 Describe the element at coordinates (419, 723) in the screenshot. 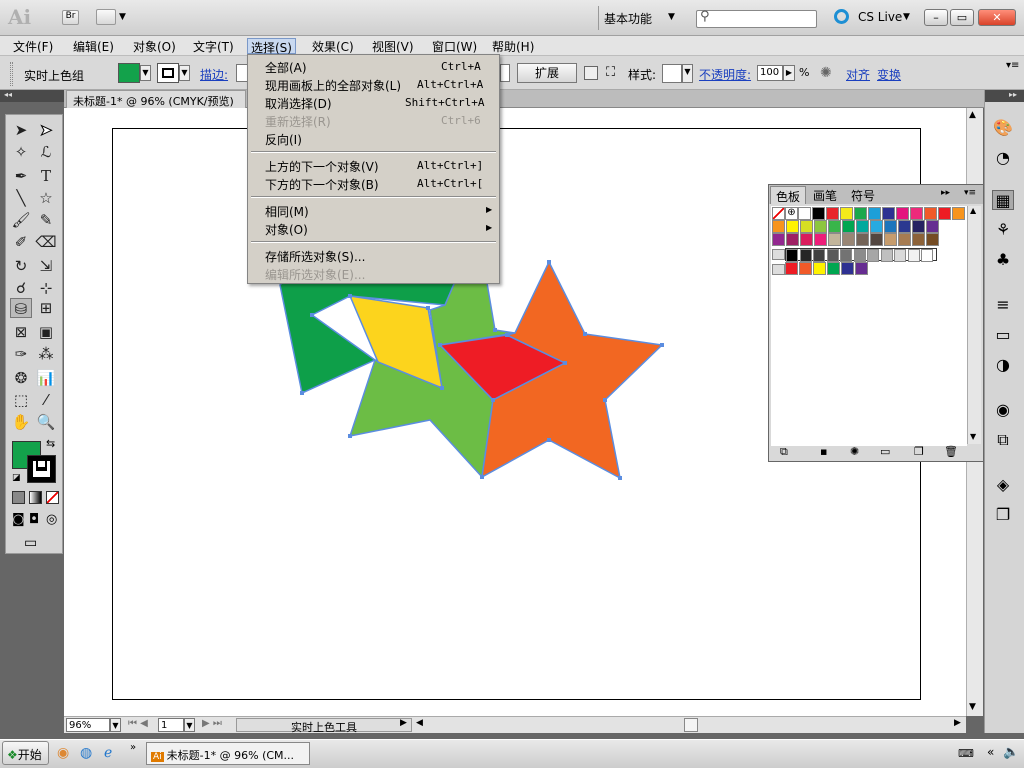

I see `scroll-left-icon: ◀` at that location.